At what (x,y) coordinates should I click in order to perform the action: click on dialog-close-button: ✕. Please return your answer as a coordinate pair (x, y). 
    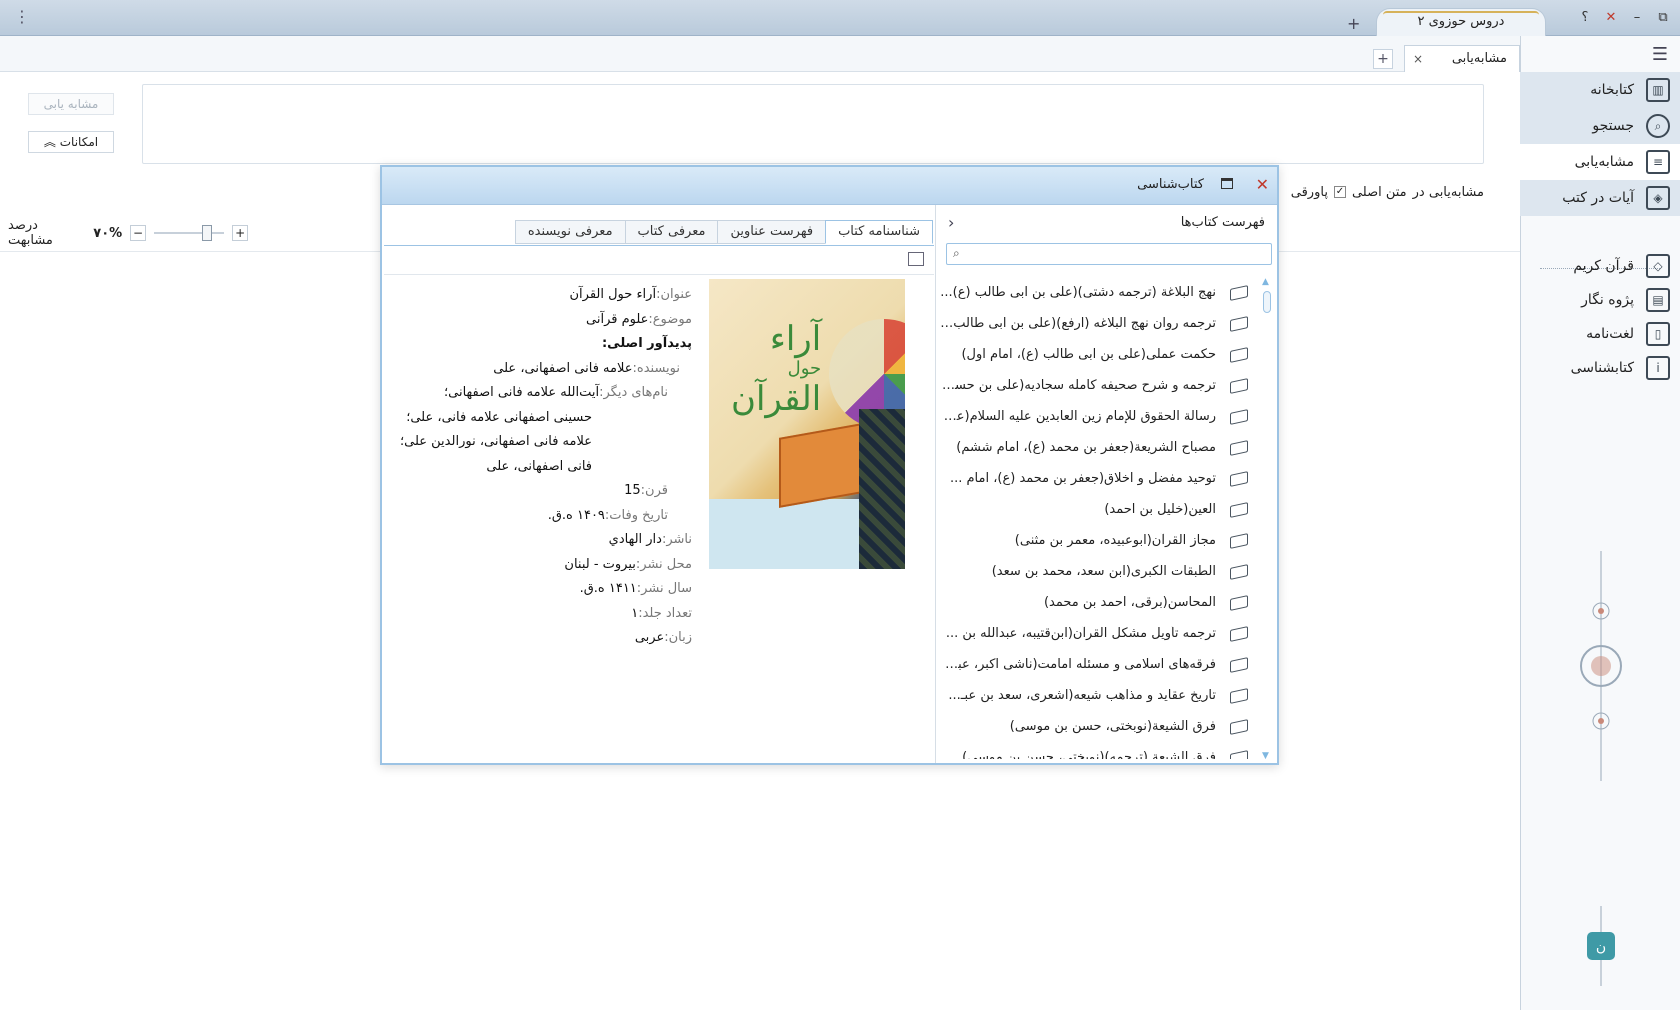
    Looking at the image, I should click on (1262, 184).